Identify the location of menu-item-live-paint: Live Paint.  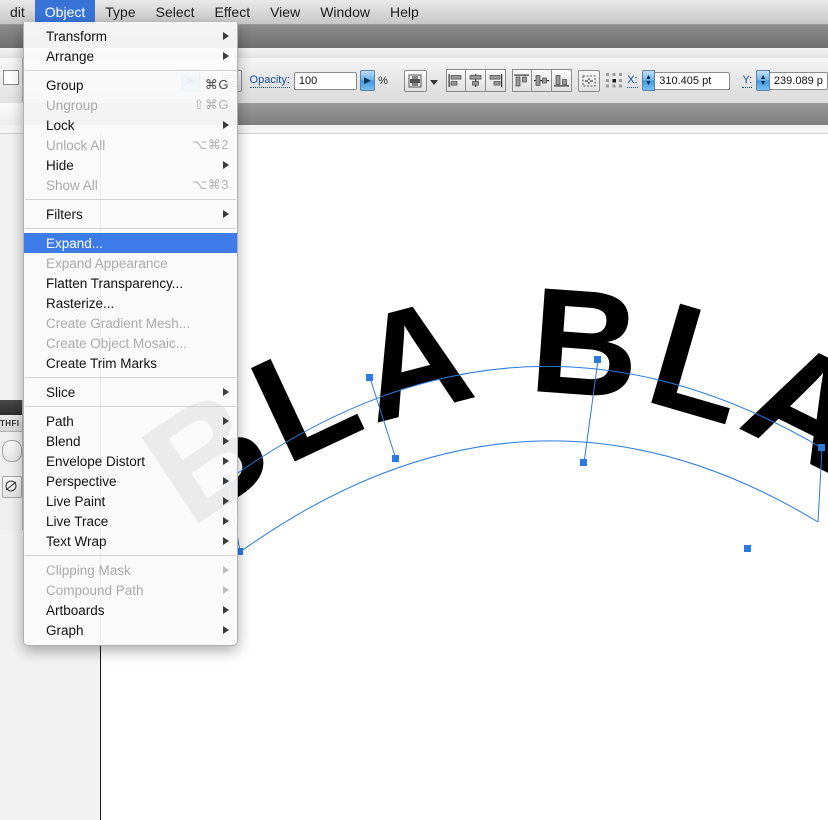
(130, 501).